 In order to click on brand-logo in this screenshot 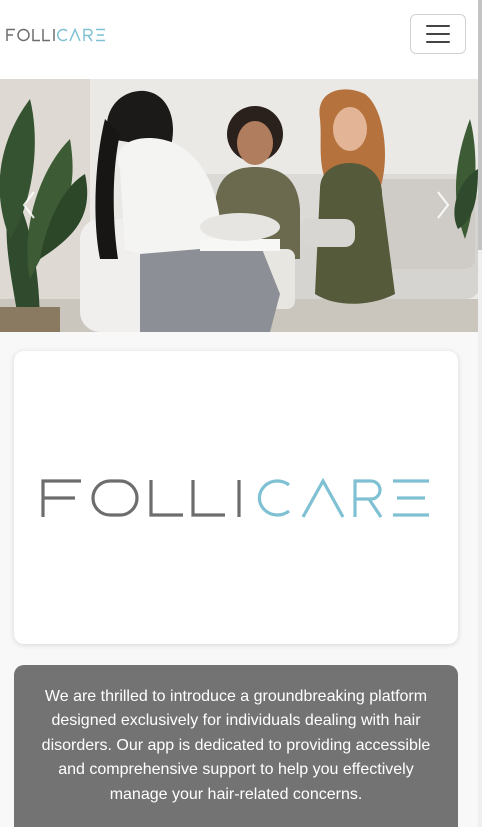, I will do `click(56, 35)`.